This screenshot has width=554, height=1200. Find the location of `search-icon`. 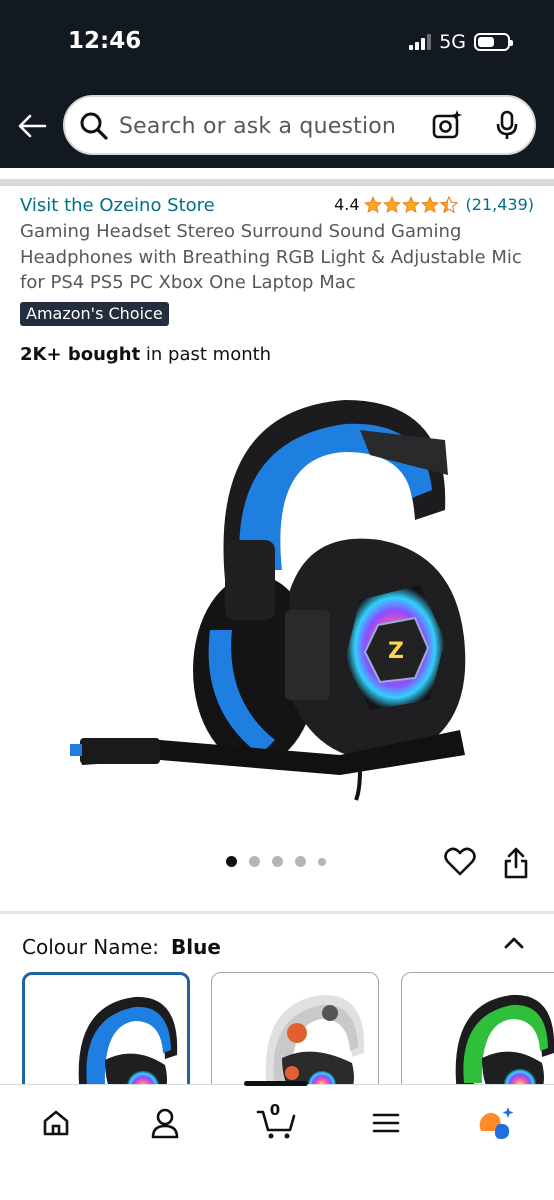

search-icon is located at coordinates (94, 126).